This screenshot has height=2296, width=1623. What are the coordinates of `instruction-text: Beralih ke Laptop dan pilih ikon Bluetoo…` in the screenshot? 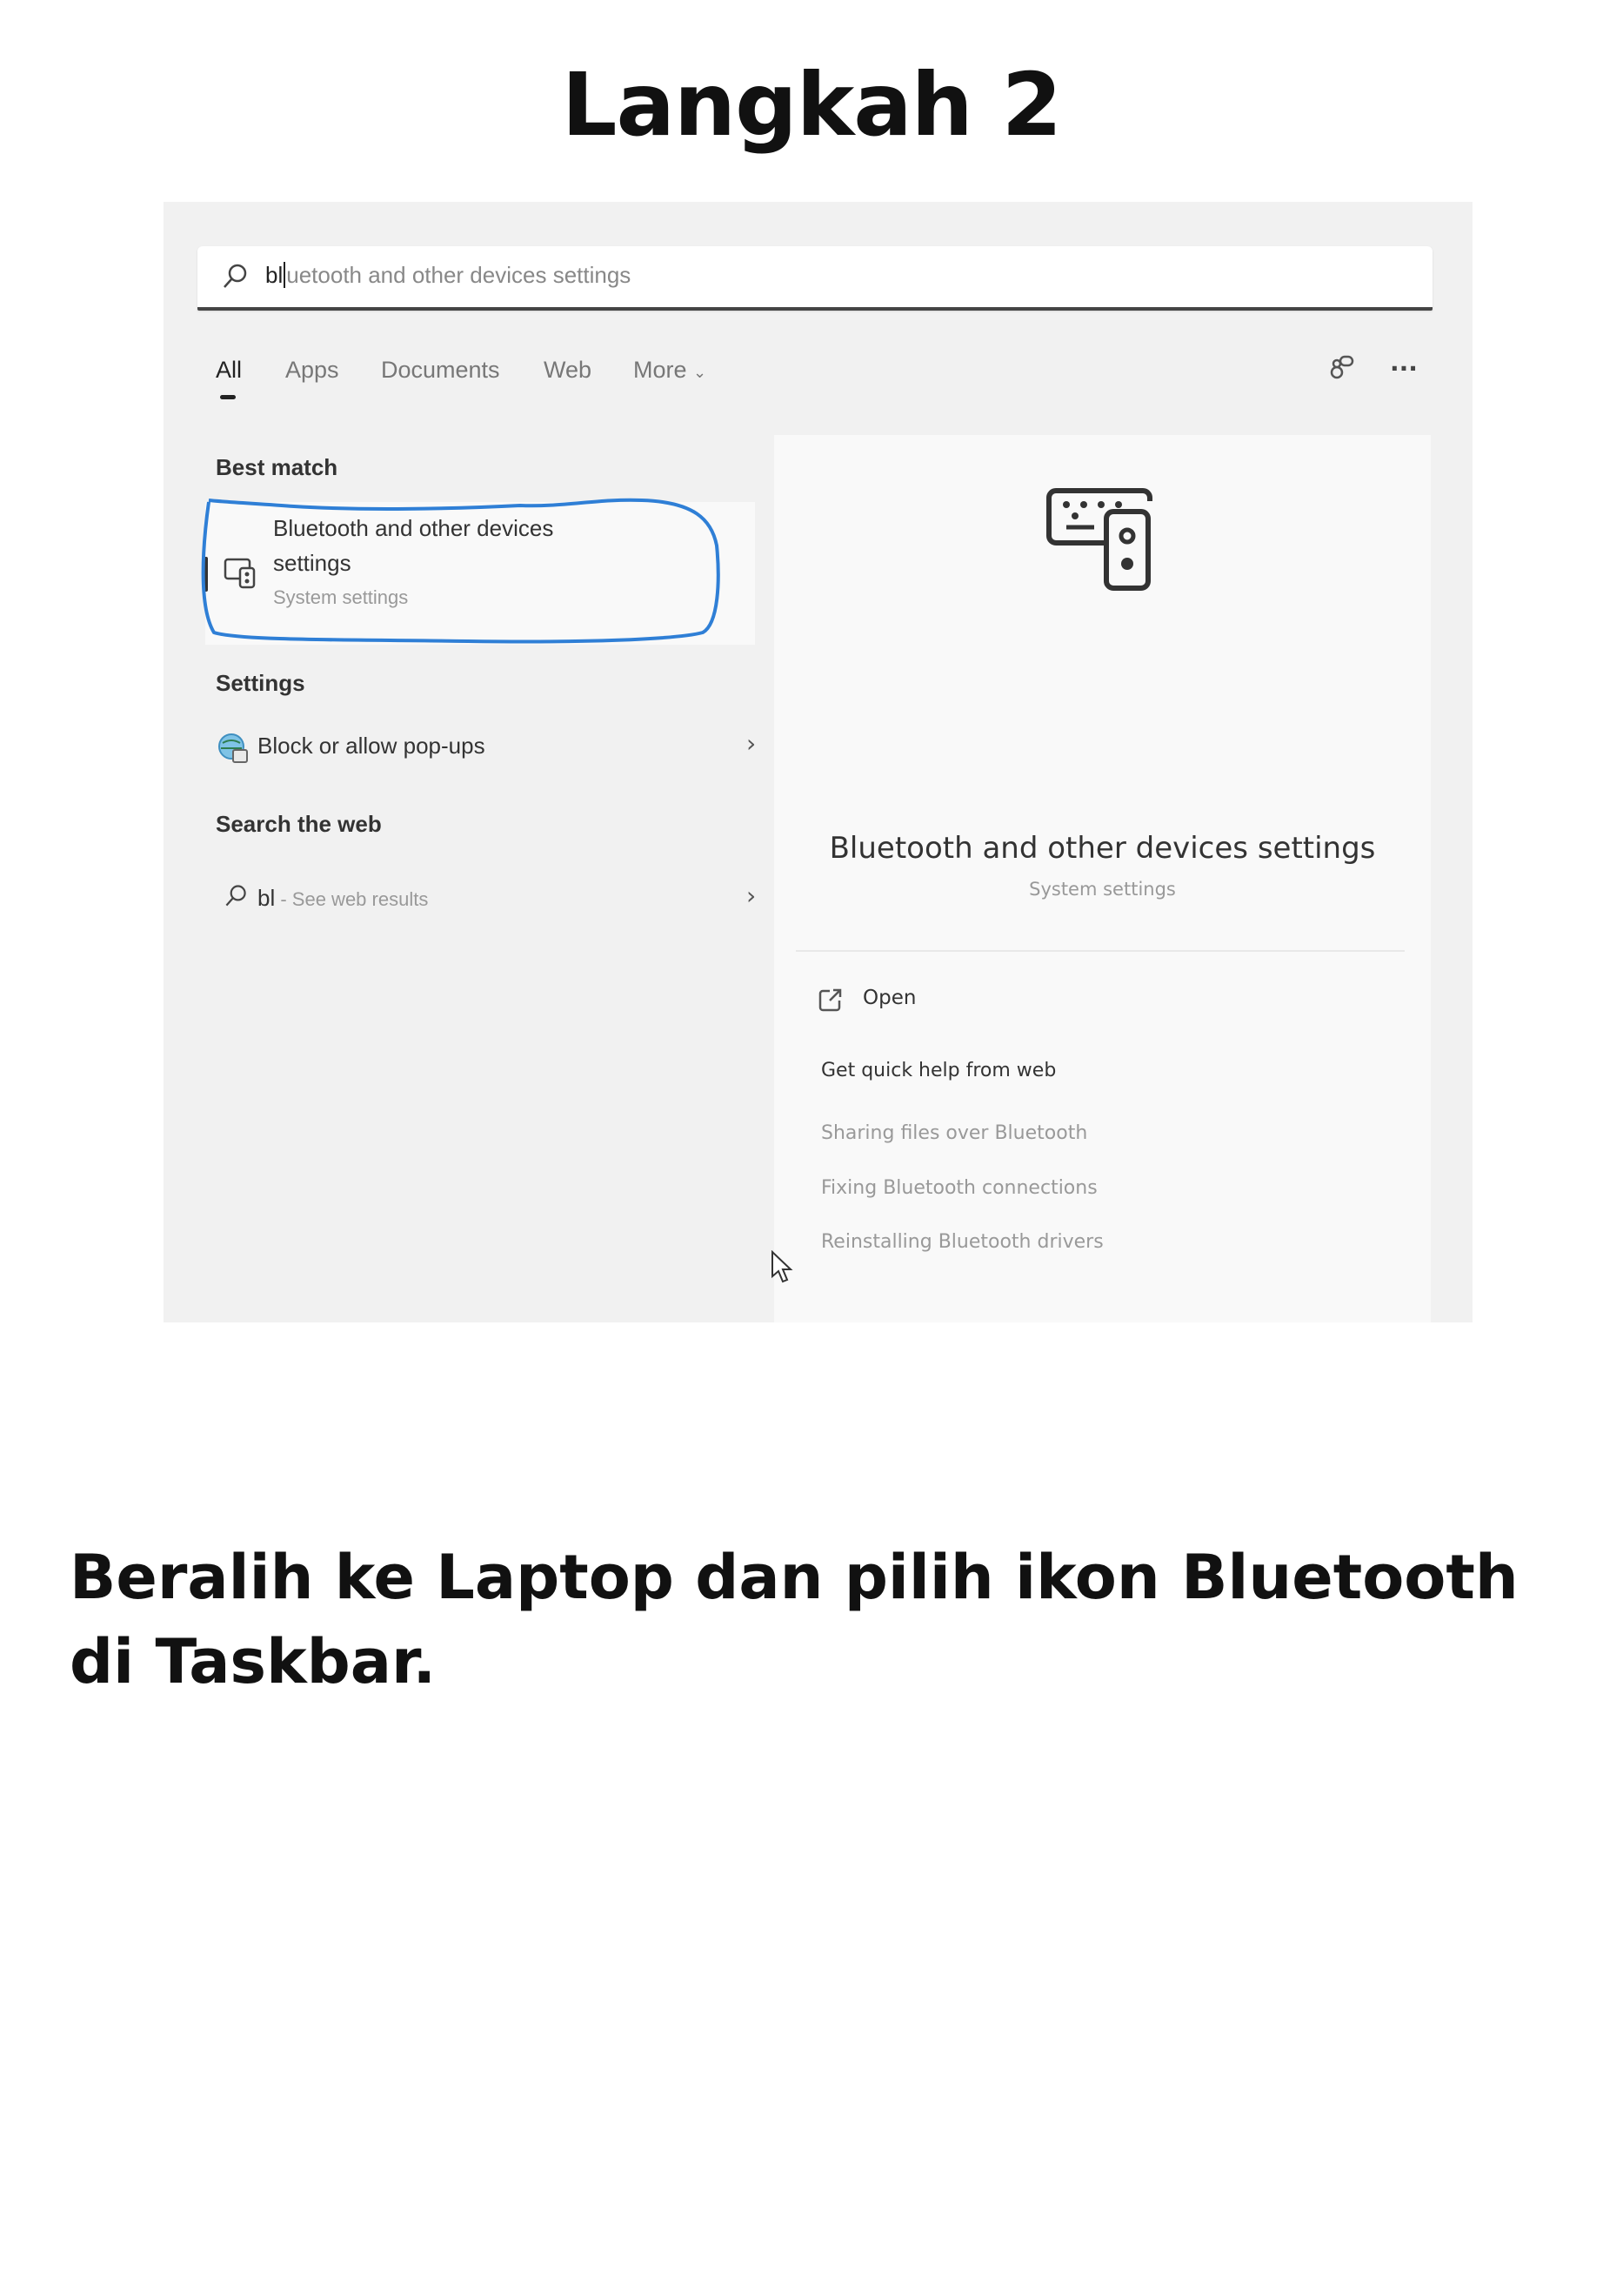 It's located at (794, 1619).